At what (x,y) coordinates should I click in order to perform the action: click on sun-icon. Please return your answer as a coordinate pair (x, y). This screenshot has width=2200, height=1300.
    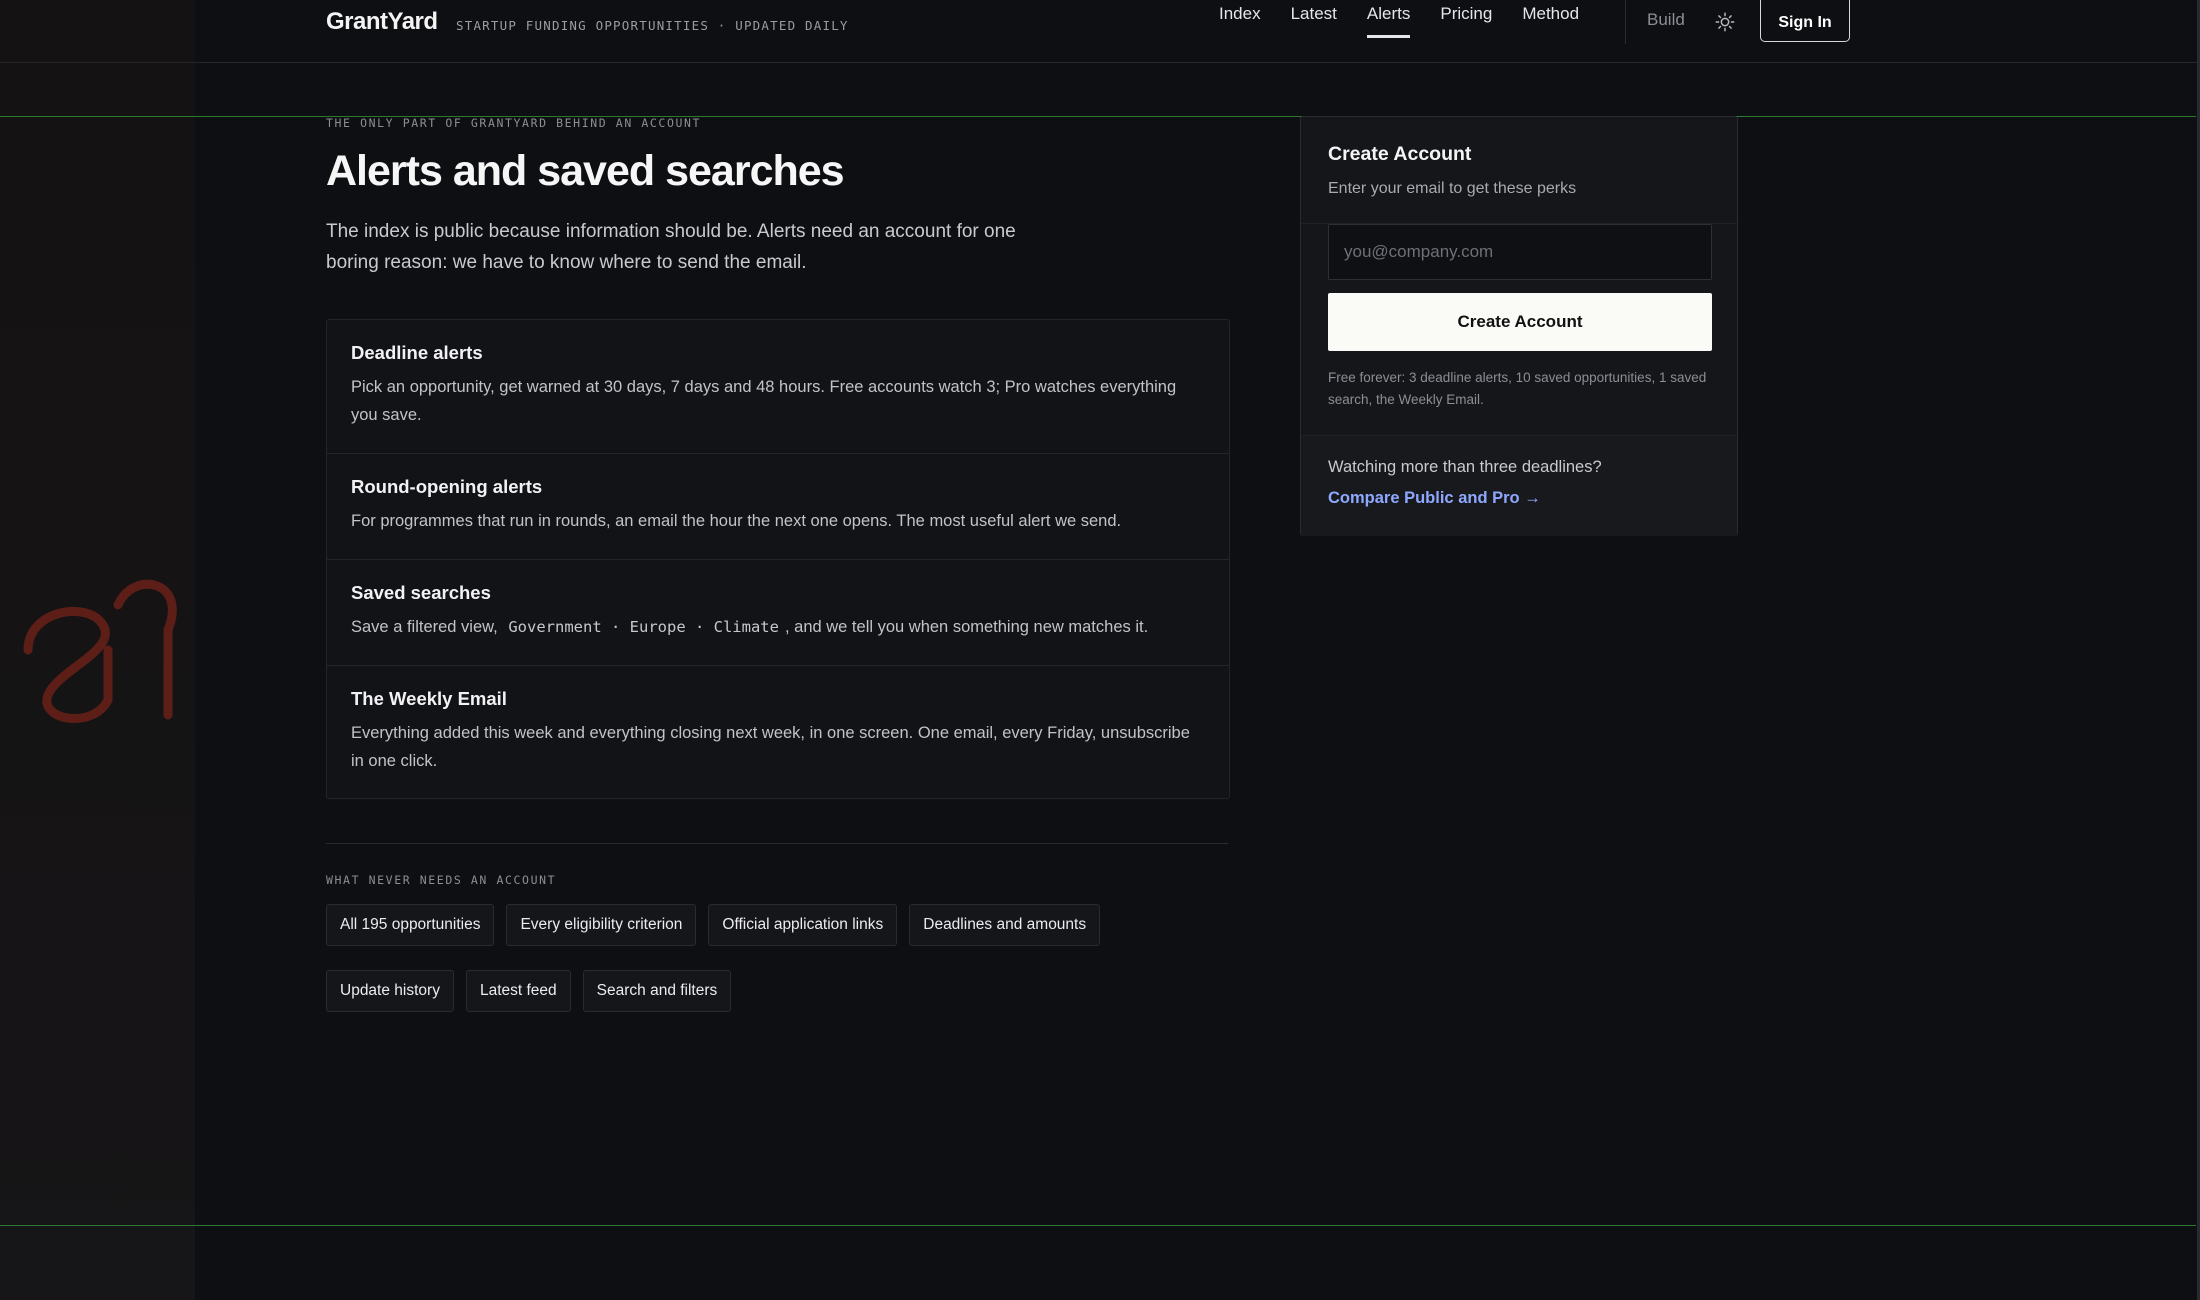
    Looking at the image, I should click on (1725, 22).